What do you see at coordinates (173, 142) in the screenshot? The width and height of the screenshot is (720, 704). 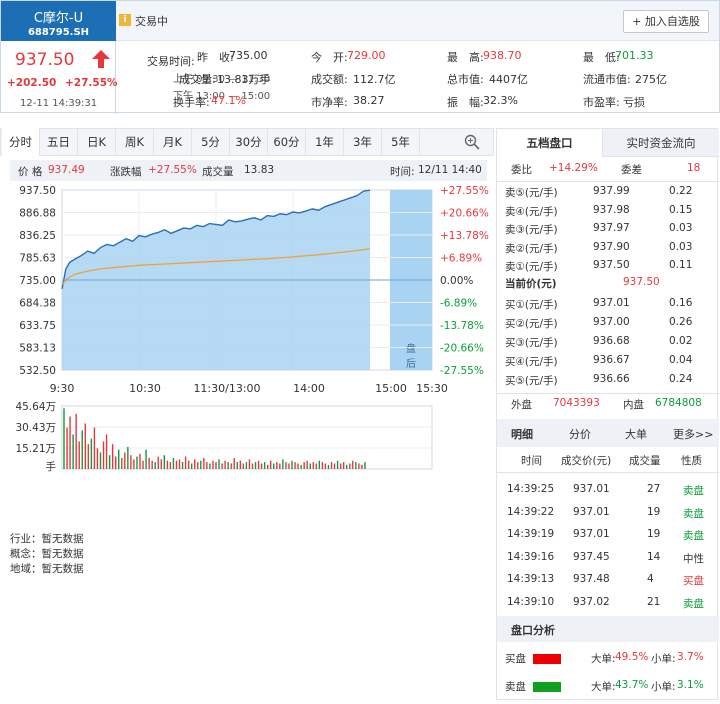 I see `tab-monthly-k: 月K` at bounding box center [173, 142].